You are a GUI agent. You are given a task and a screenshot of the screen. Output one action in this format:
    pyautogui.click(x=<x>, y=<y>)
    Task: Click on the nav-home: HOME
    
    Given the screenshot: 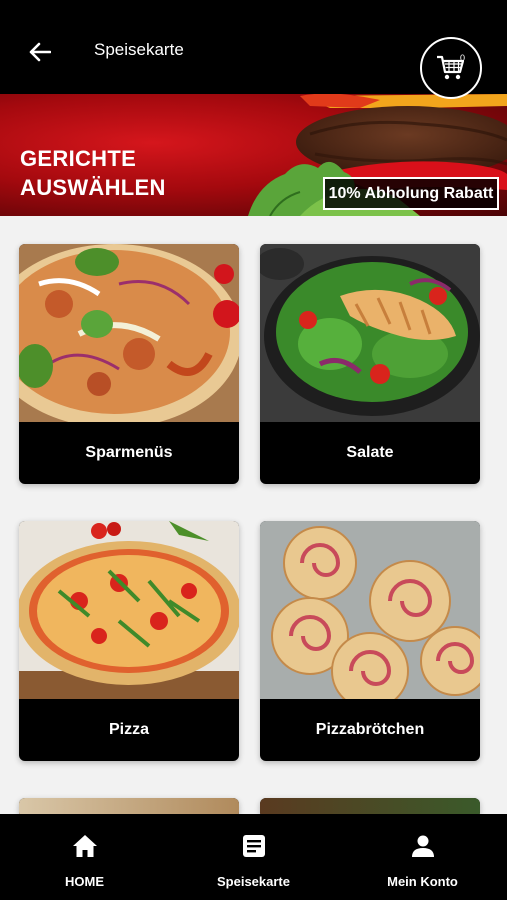 What is the action you would take?
    pyautogui.click(x=84, y=857)
    